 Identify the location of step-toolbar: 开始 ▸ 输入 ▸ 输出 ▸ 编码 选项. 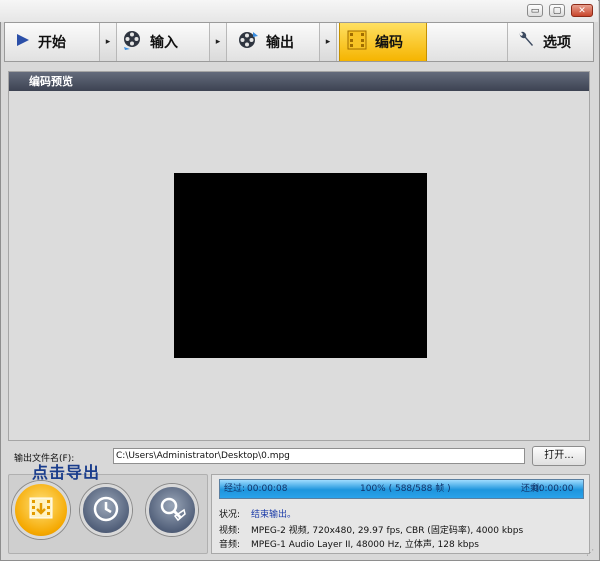
(299, 42).